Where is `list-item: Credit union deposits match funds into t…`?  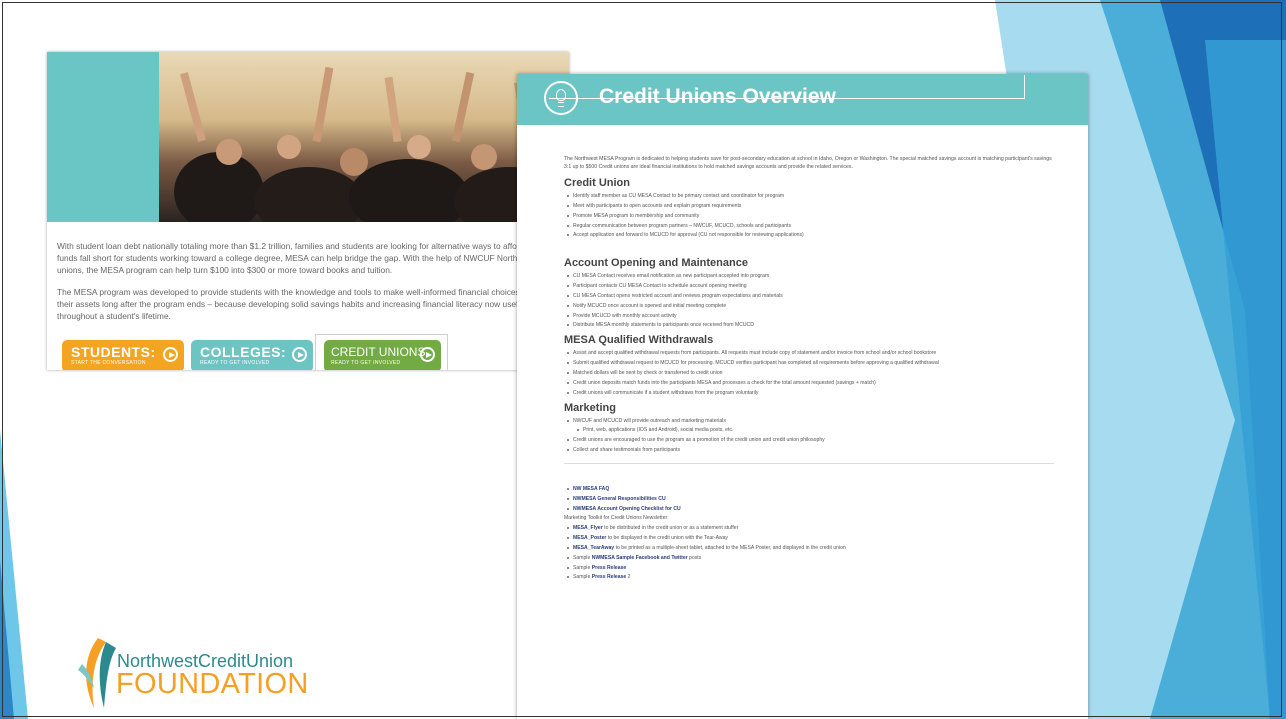 list-item: Credit union deposits match funds into t… is located at coordinates (809, 383).